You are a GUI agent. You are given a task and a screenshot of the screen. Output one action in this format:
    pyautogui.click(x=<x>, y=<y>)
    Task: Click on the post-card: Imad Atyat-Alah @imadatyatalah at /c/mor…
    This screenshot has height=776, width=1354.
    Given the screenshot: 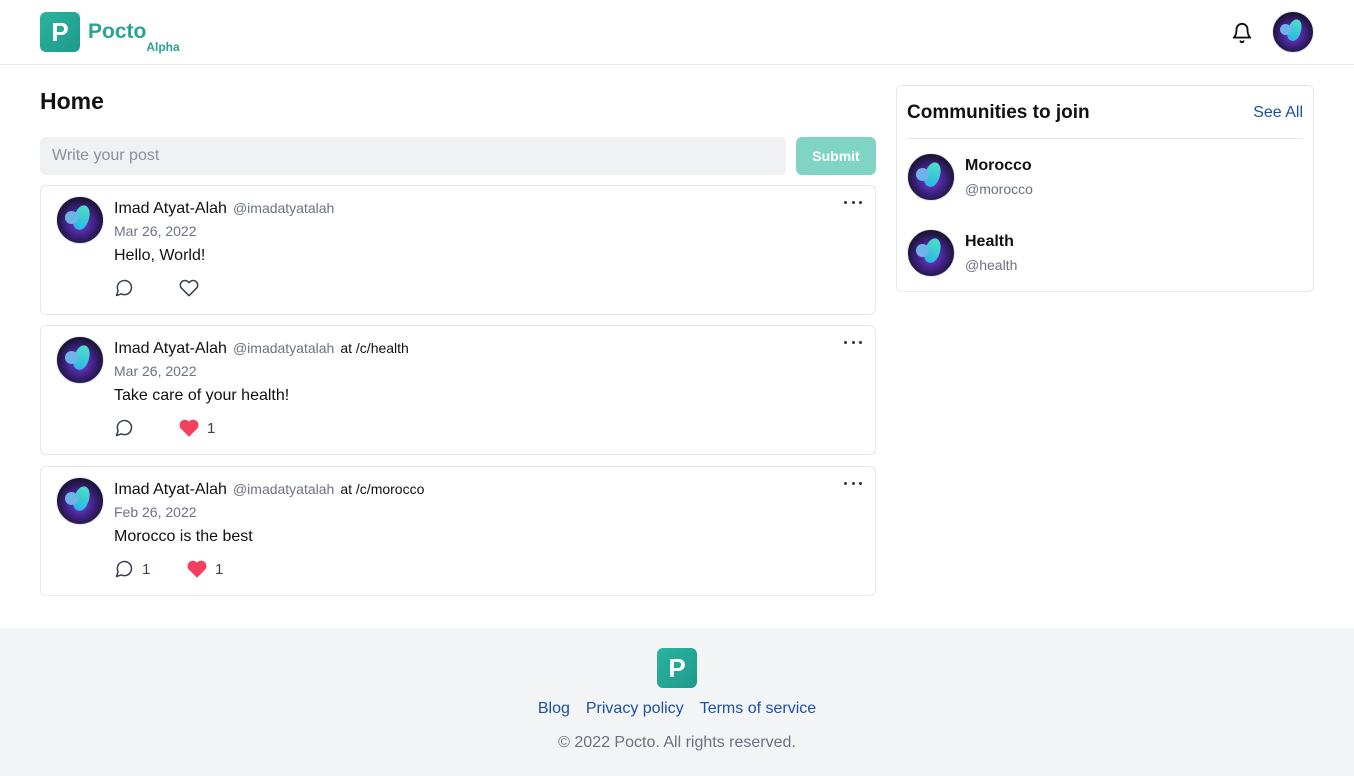 What is the action you would take?
    pyautogui.click(x=458, y=531)
    